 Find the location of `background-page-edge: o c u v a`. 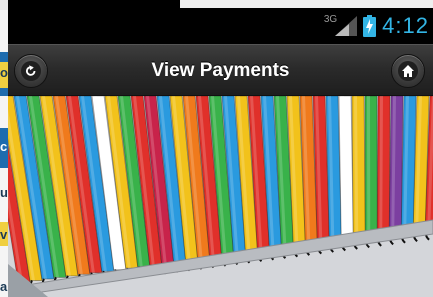

background-page-edge: o c u v a is located at coordinates (4, 148).